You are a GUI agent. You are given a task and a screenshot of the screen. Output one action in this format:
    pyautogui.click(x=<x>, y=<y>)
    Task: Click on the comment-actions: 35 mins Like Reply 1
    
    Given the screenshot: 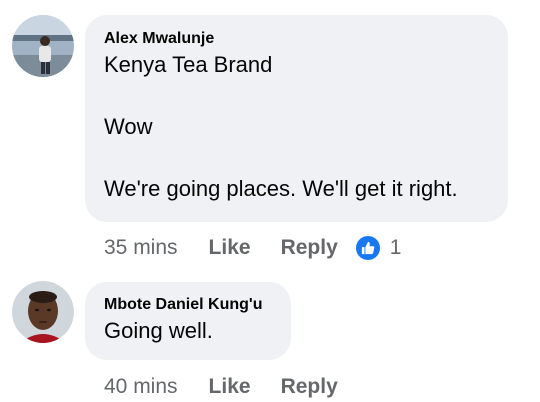 What is the action you would take?
    pyautogui.click(x=252, y=248)
    